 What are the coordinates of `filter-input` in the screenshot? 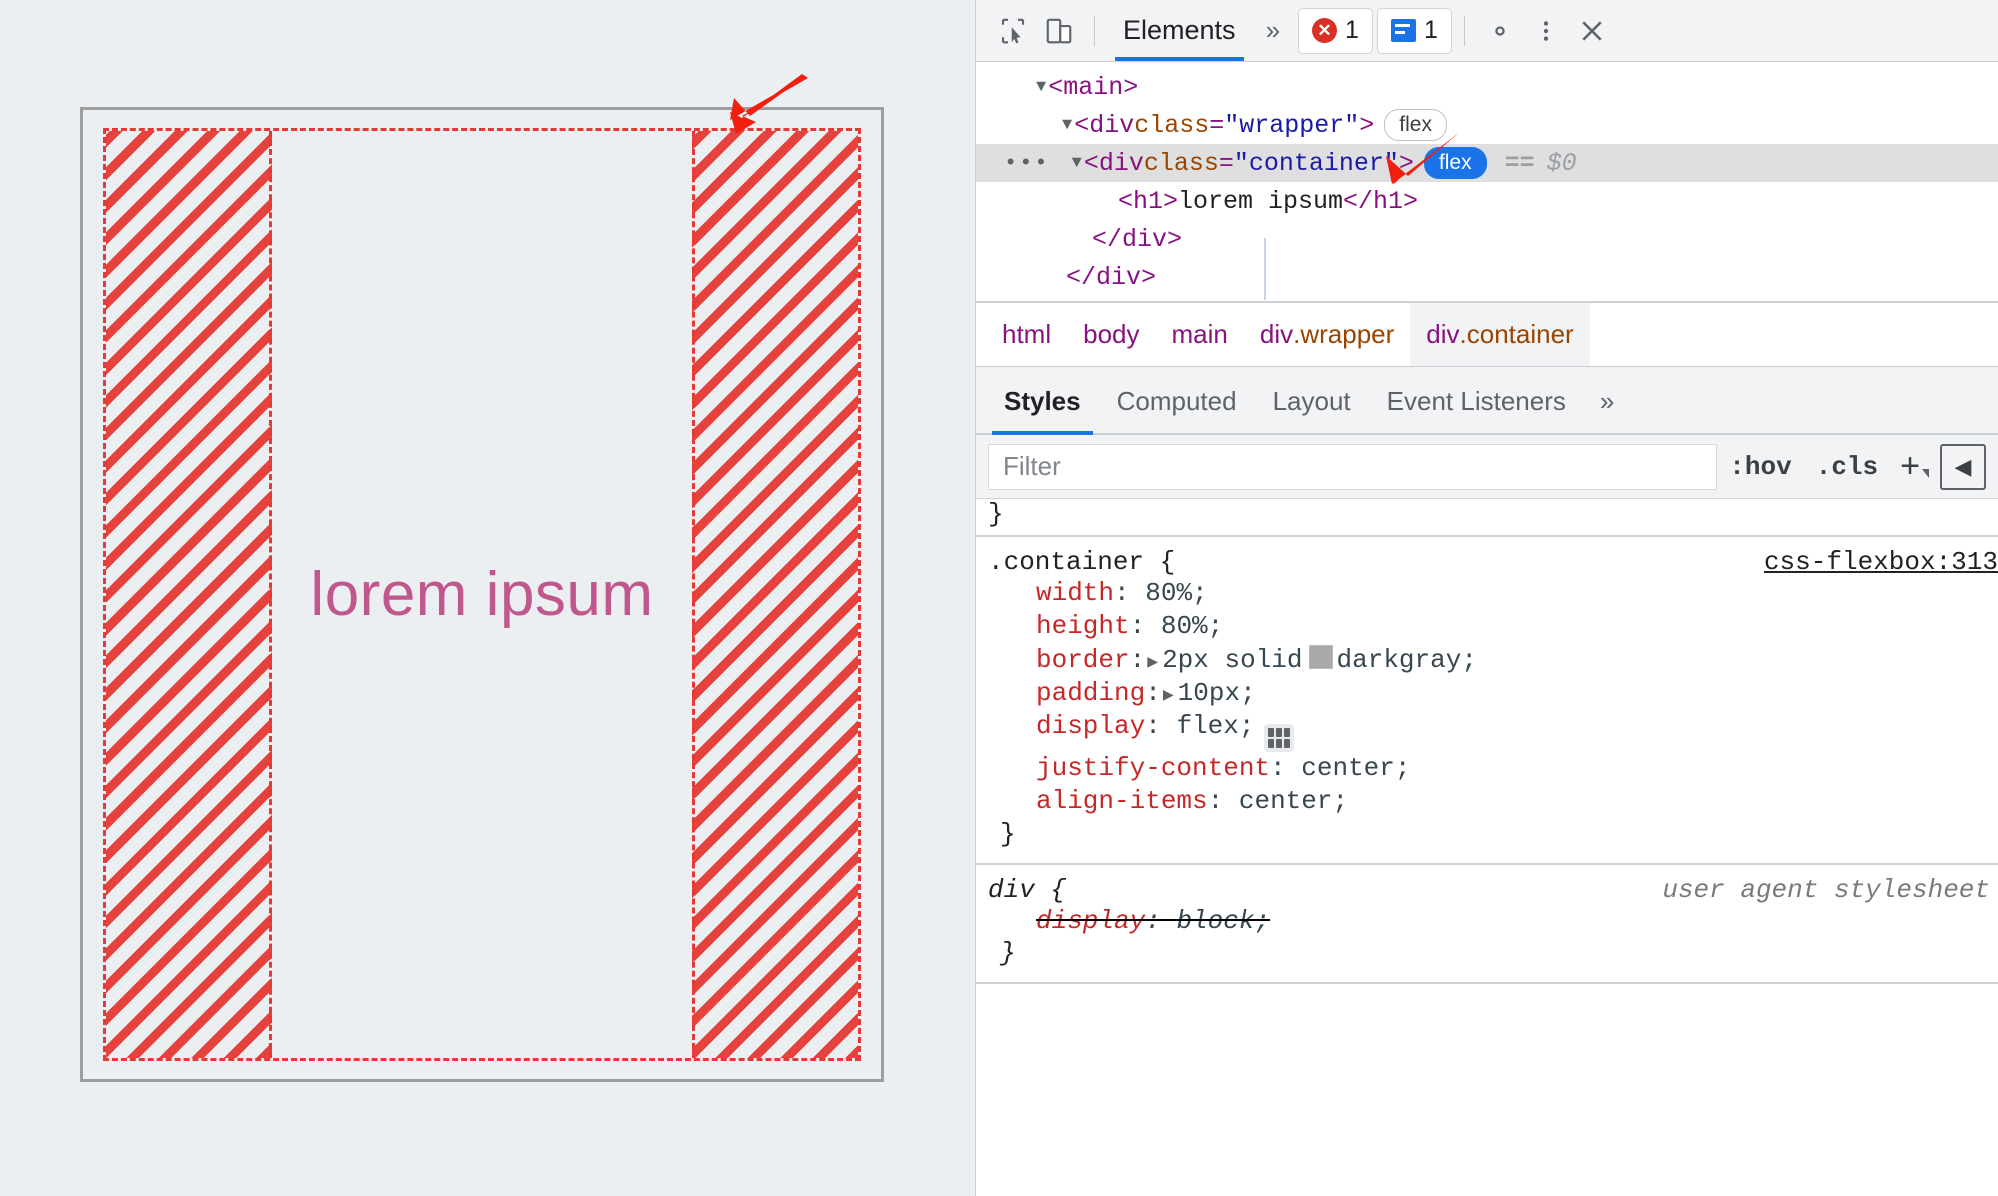 It's located at (1353, 466).